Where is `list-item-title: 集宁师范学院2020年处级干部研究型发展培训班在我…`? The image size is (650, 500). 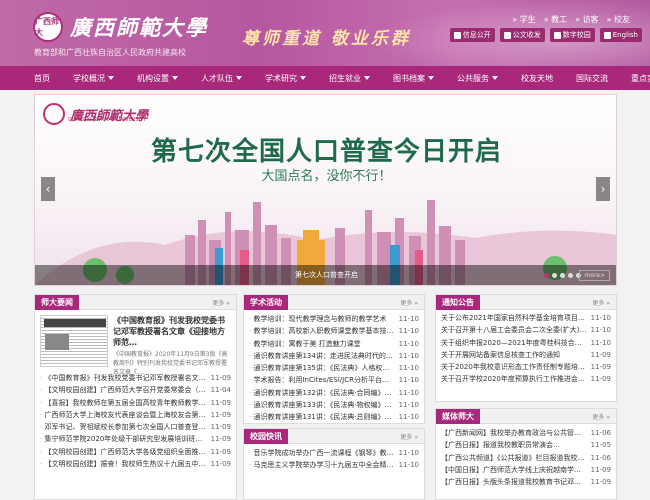
list-item-title: 集宁师范学院2020年处级干部研究型发展培训班在我… is located at coordinates (123, 439).